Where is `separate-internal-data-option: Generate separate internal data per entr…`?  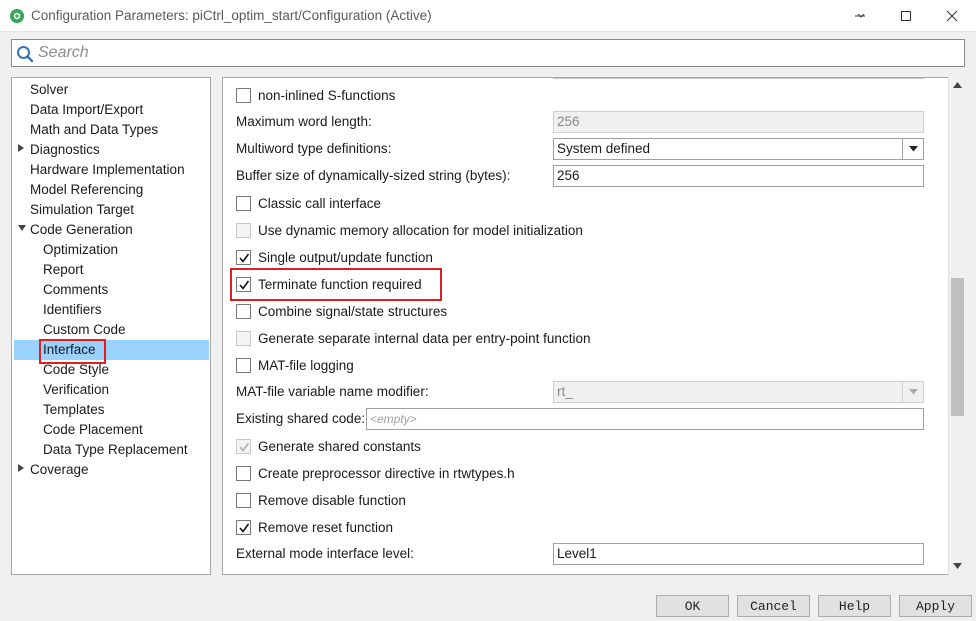 separate-internal-data-option: Generate separate internal data per entr… is located at coordinates (413, 338).